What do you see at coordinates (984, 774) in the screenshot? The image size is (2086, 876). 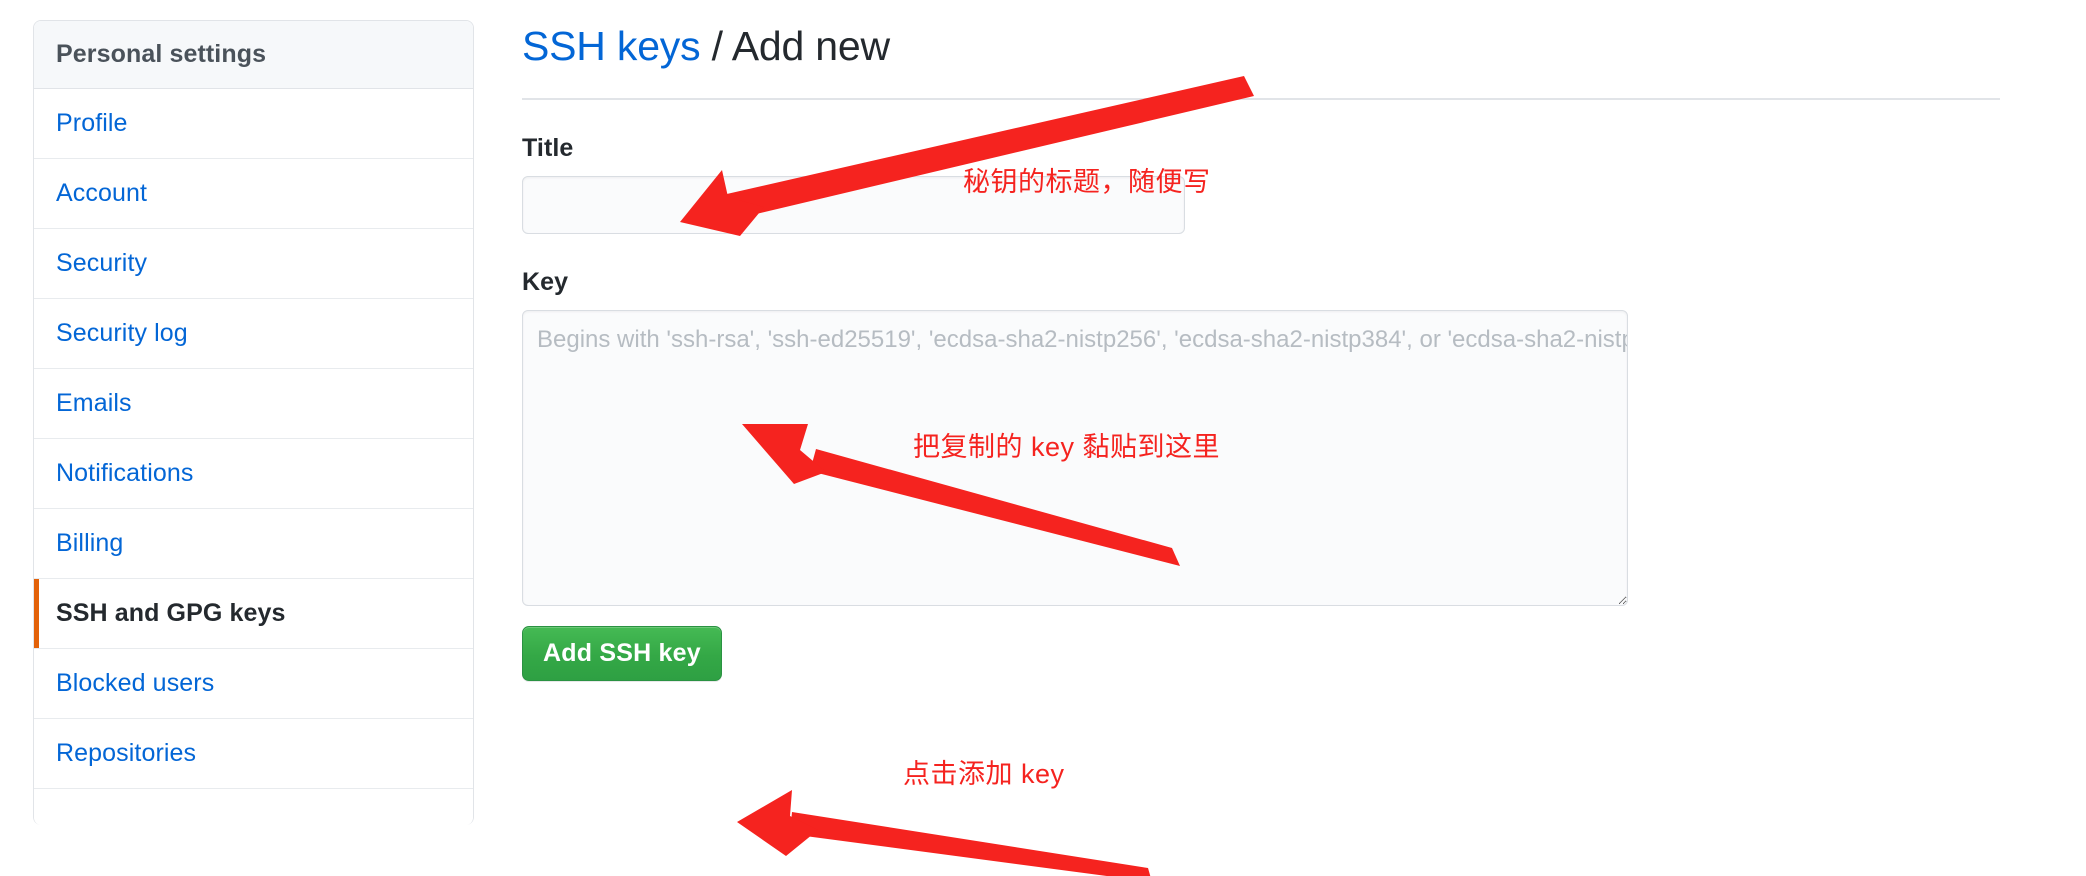 I see `annotation-label-submit: 点击添加 key` at bounding box center [984, 774].